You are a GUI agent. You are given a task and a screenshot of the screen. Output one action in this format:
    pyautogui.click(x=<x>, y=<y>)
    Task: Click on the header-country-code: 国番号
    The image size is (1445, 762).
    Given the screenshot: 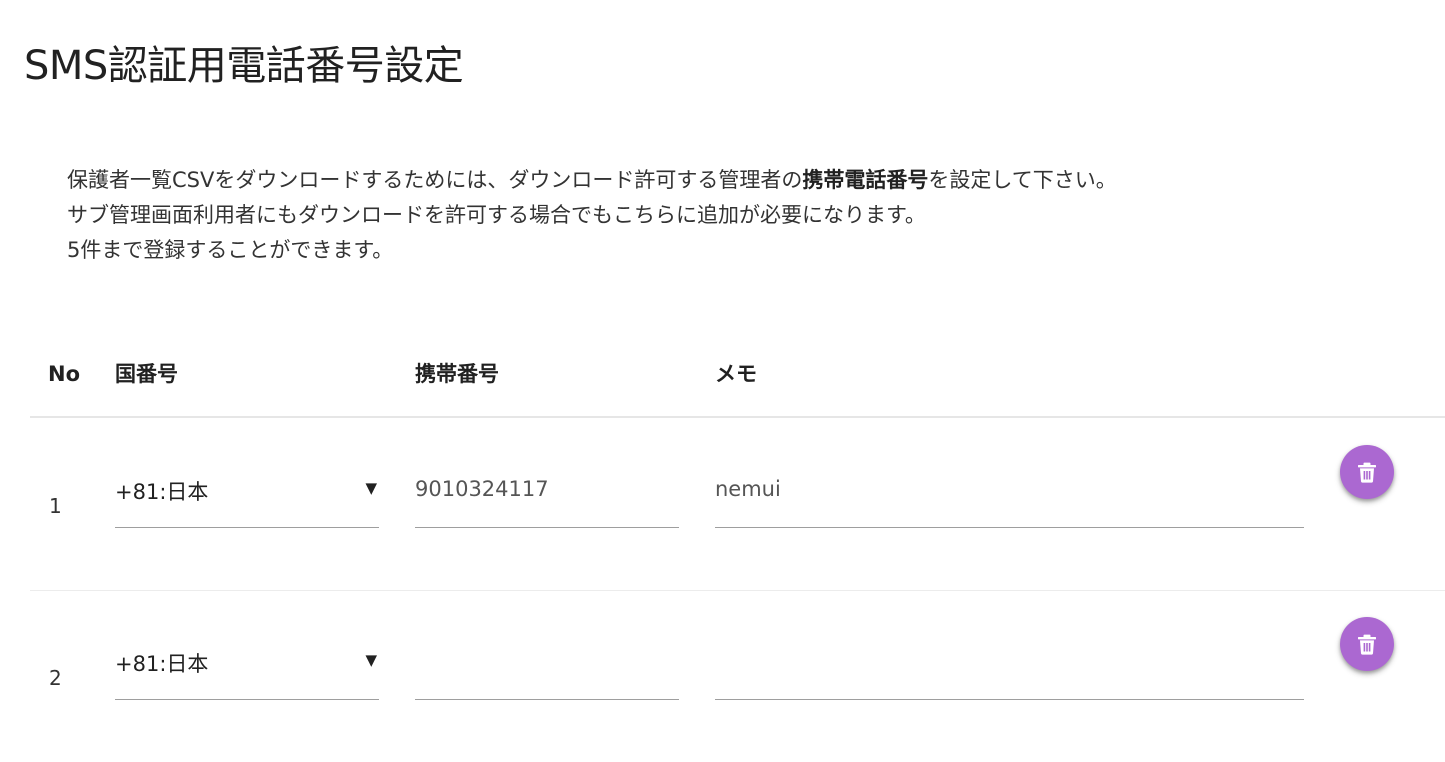 What is the action you would take?
    pyautogui.click(x=146, y=374)
    